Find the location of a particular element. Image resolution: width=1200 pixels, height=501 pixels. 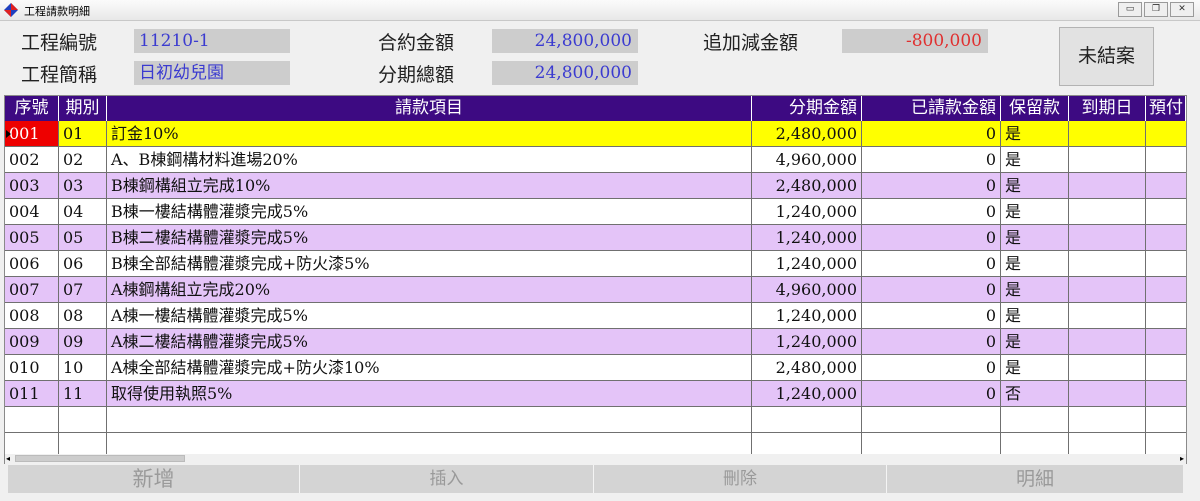

cell-item: A棟鋼構組立完成20% is located at coordinates (429, 290).